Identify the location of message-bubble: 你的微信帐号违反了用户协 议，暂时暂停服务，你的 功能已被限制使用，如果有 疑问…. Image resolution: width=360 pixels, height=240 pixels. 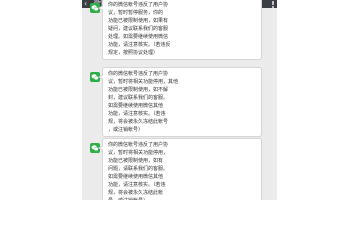
(180, 30).